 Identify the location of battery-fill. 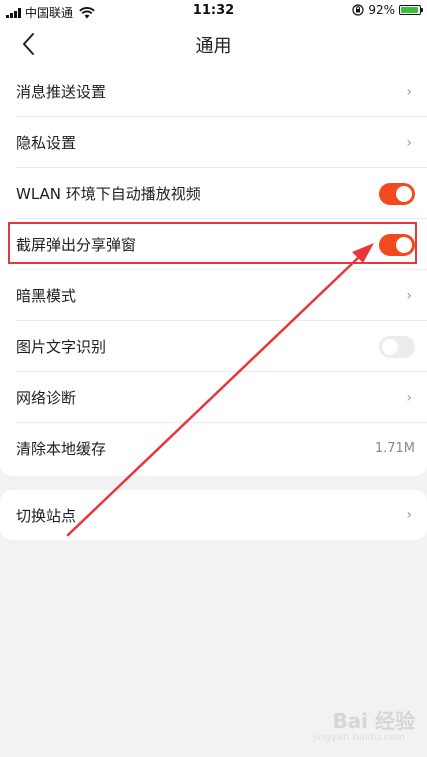
(409, 10).